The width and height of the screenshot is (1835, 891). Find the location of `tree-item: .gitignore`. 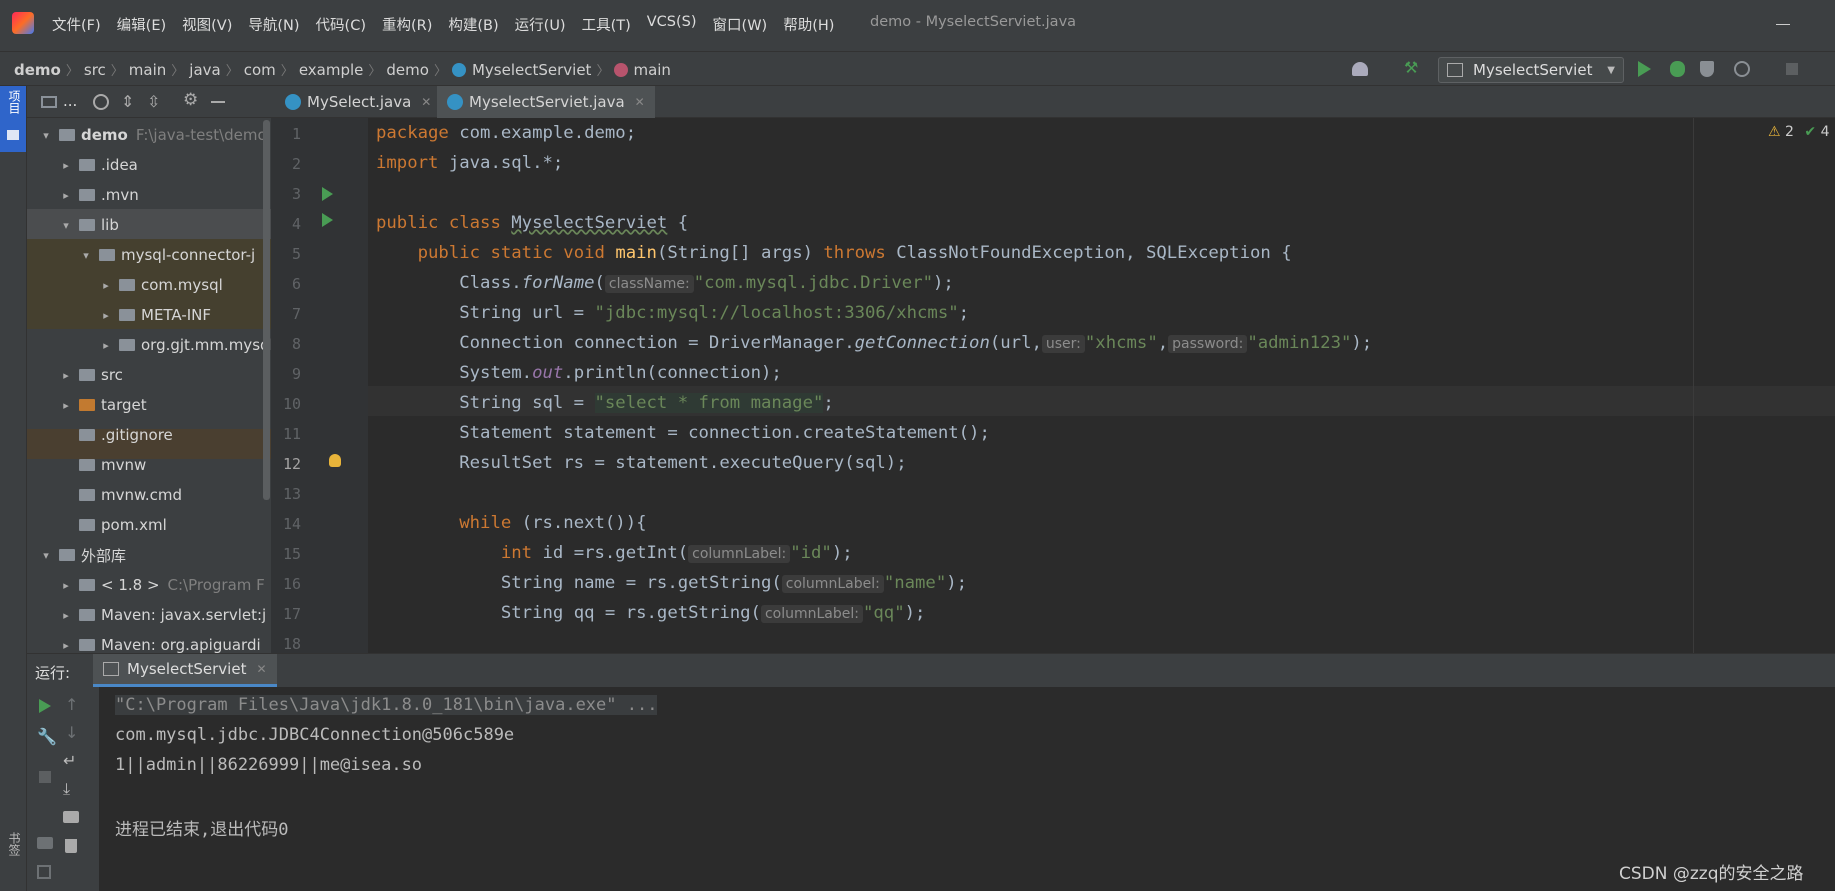

tree-item: .gitignore is located at coordinates (149, 435).